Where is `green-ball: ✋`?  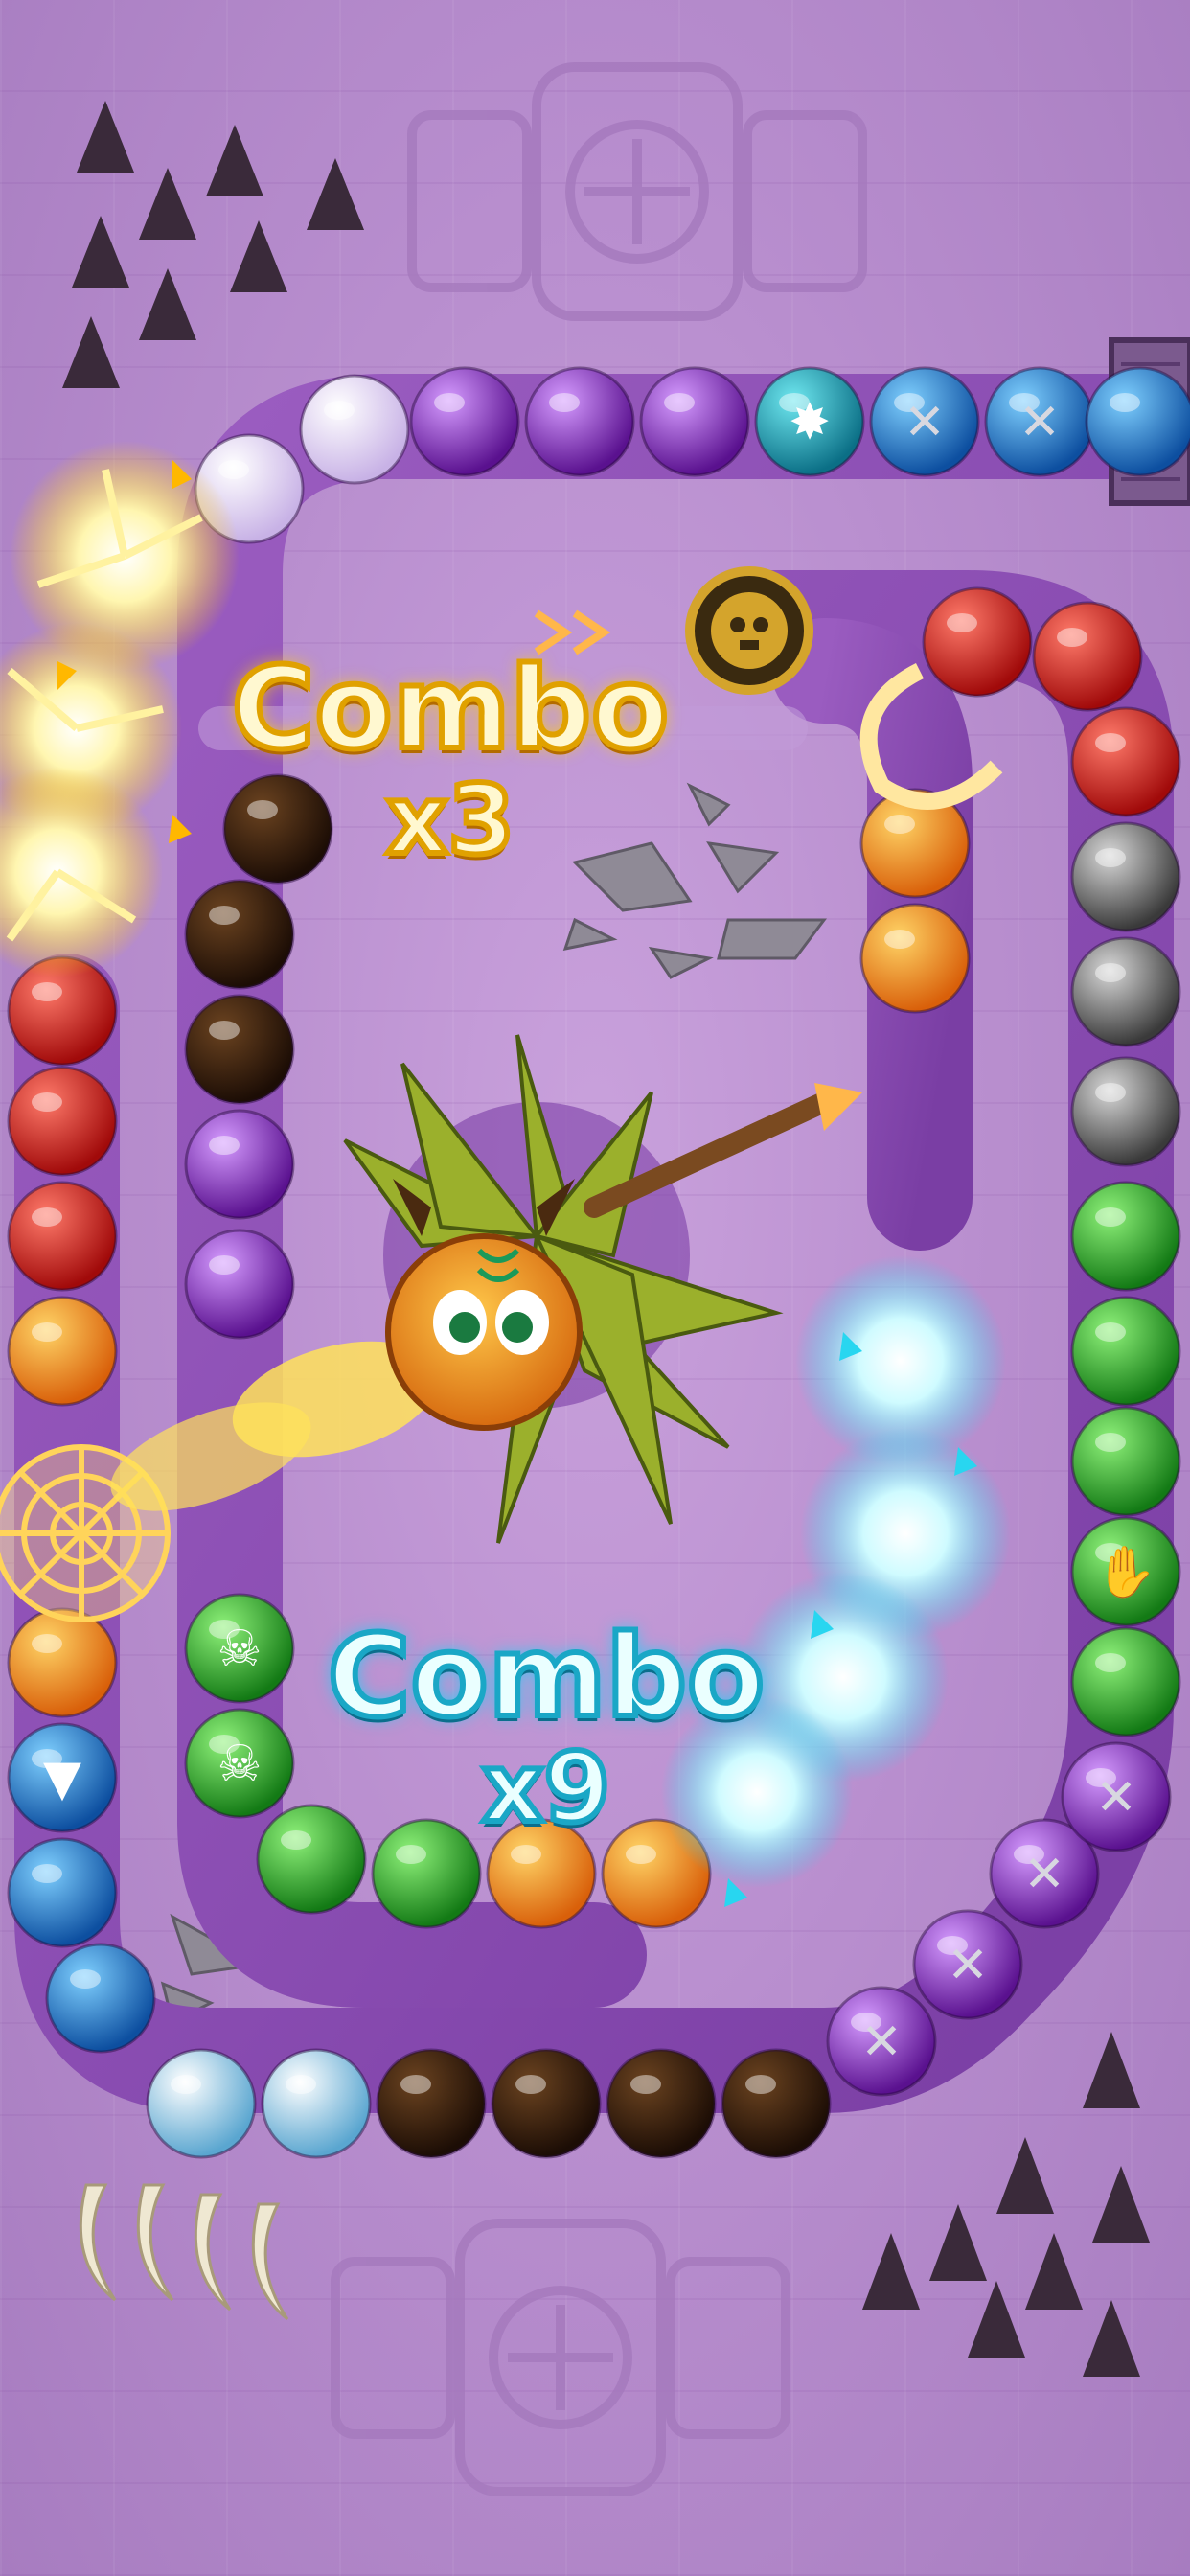
green-ball: ✋ is located at coordinates (1126, 1571).